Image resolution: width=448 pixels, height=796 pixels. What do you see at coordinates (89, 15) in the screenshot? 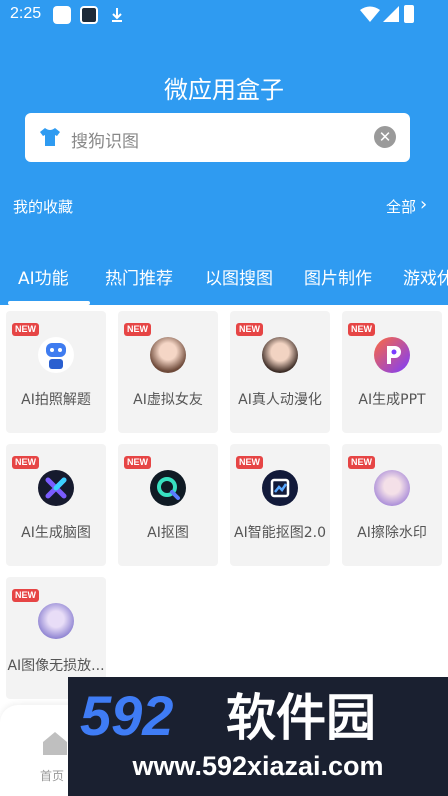
I see `game-app-icon` at bounding box center [89, 15].